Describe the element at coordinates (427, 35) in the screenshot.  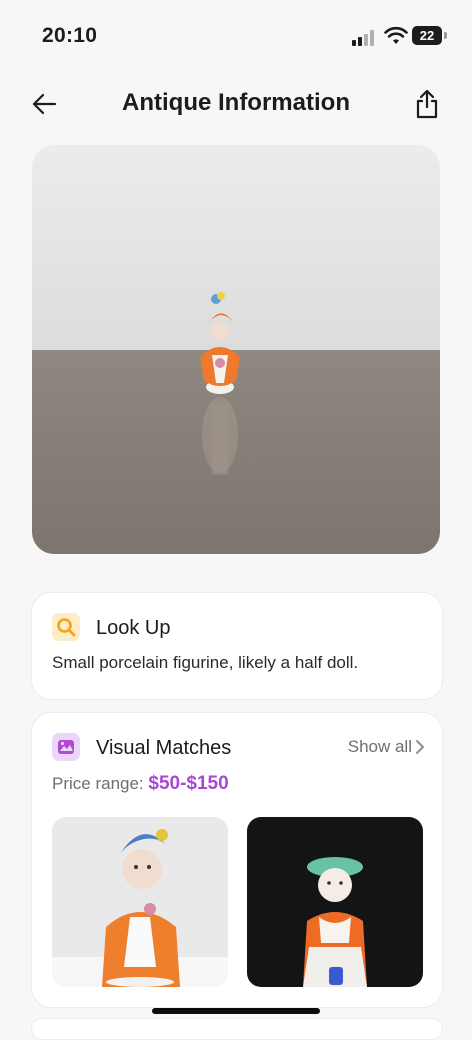
I see `battery-level: 22` at that location.